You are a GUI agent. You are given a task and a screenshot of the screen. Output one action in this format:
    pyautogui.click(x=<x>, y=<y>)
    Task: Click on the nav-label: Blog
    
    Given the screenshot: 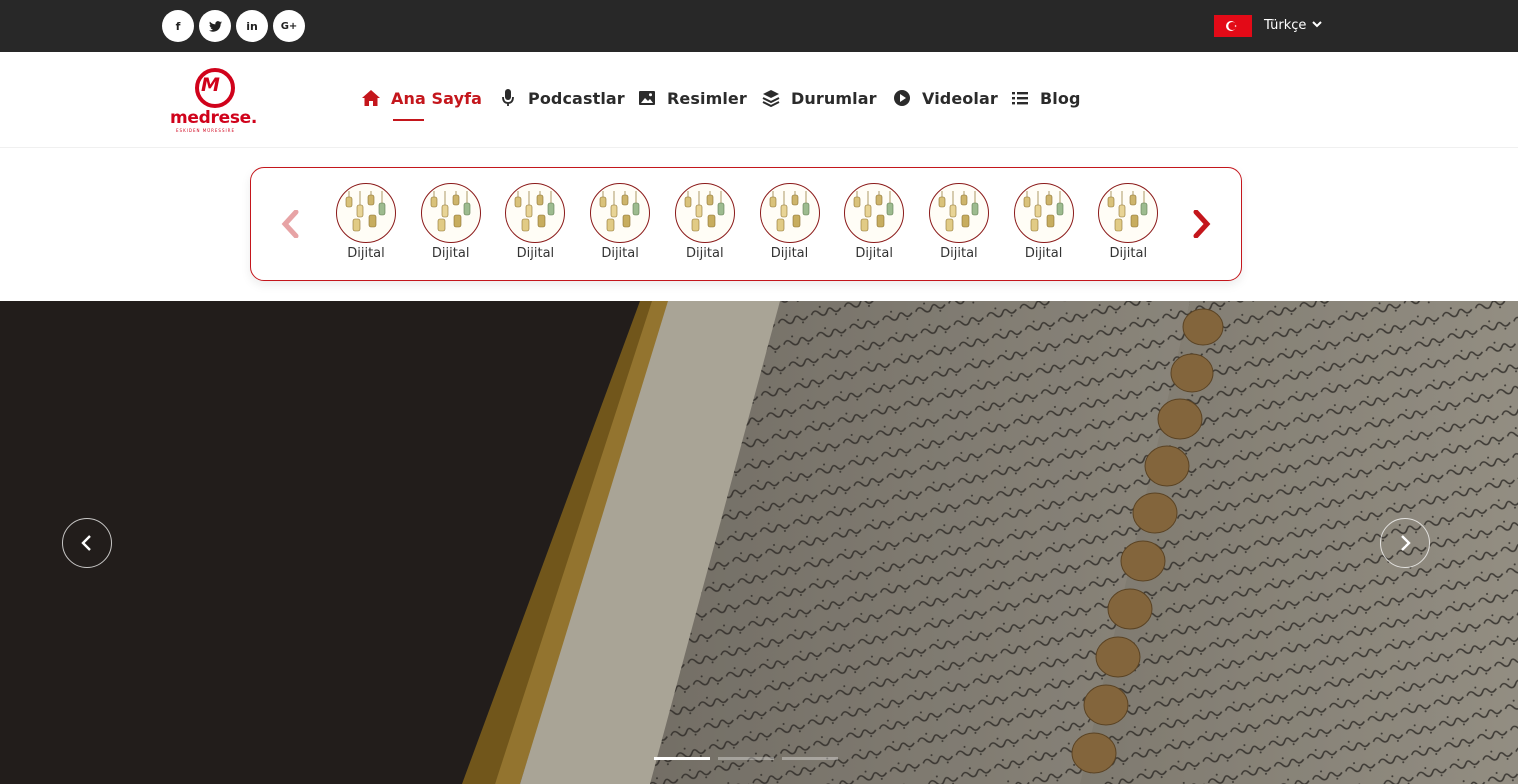 What is the action you would take?
    pyautogui.click(x=1060, y=98)
    